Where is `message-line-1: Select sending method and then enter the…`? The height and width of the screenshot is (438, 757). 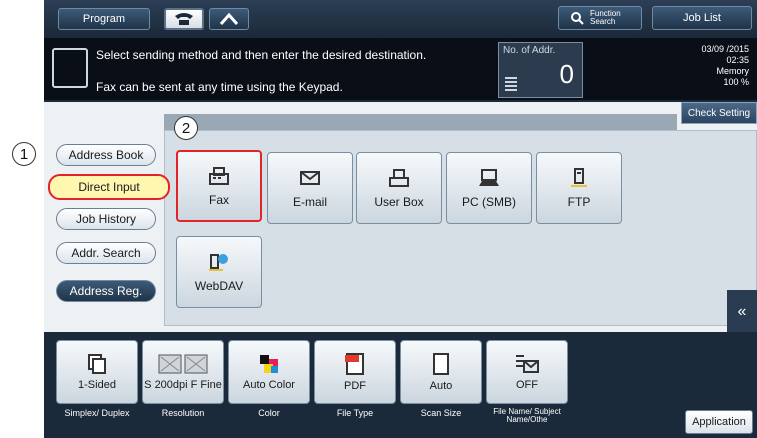 message-line-1: Select sending method and then enter the… is located at coordinates (261, 55).